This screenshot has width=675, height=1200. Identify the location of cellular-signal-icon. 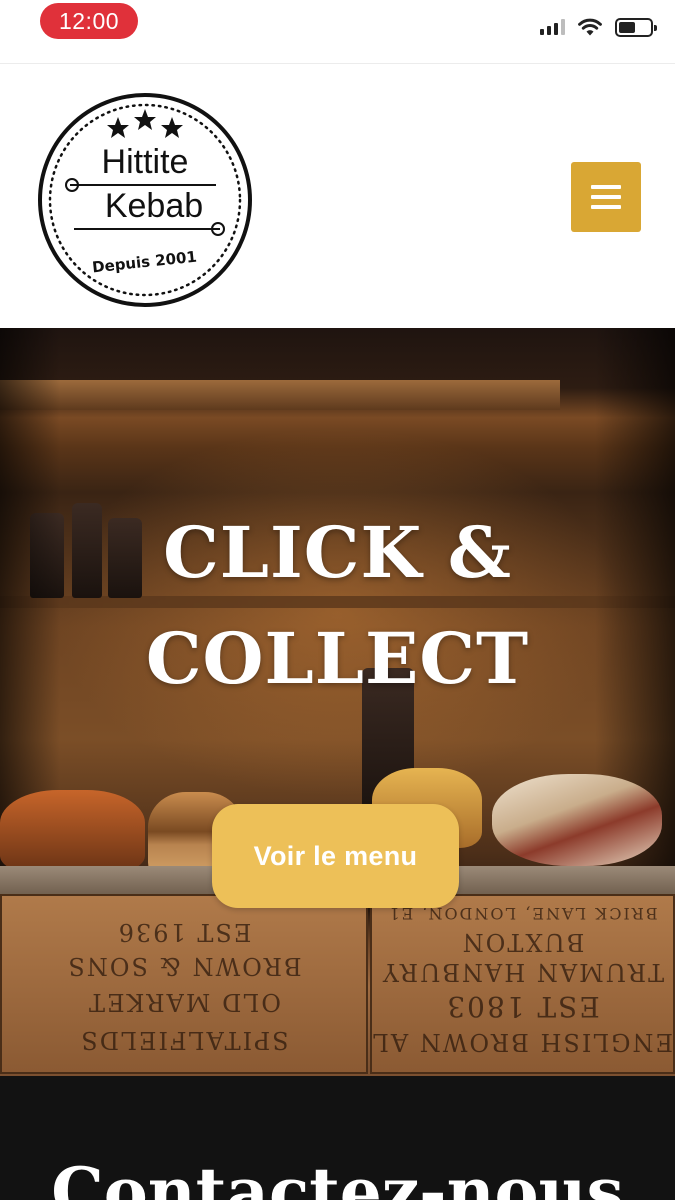
(552, 27).